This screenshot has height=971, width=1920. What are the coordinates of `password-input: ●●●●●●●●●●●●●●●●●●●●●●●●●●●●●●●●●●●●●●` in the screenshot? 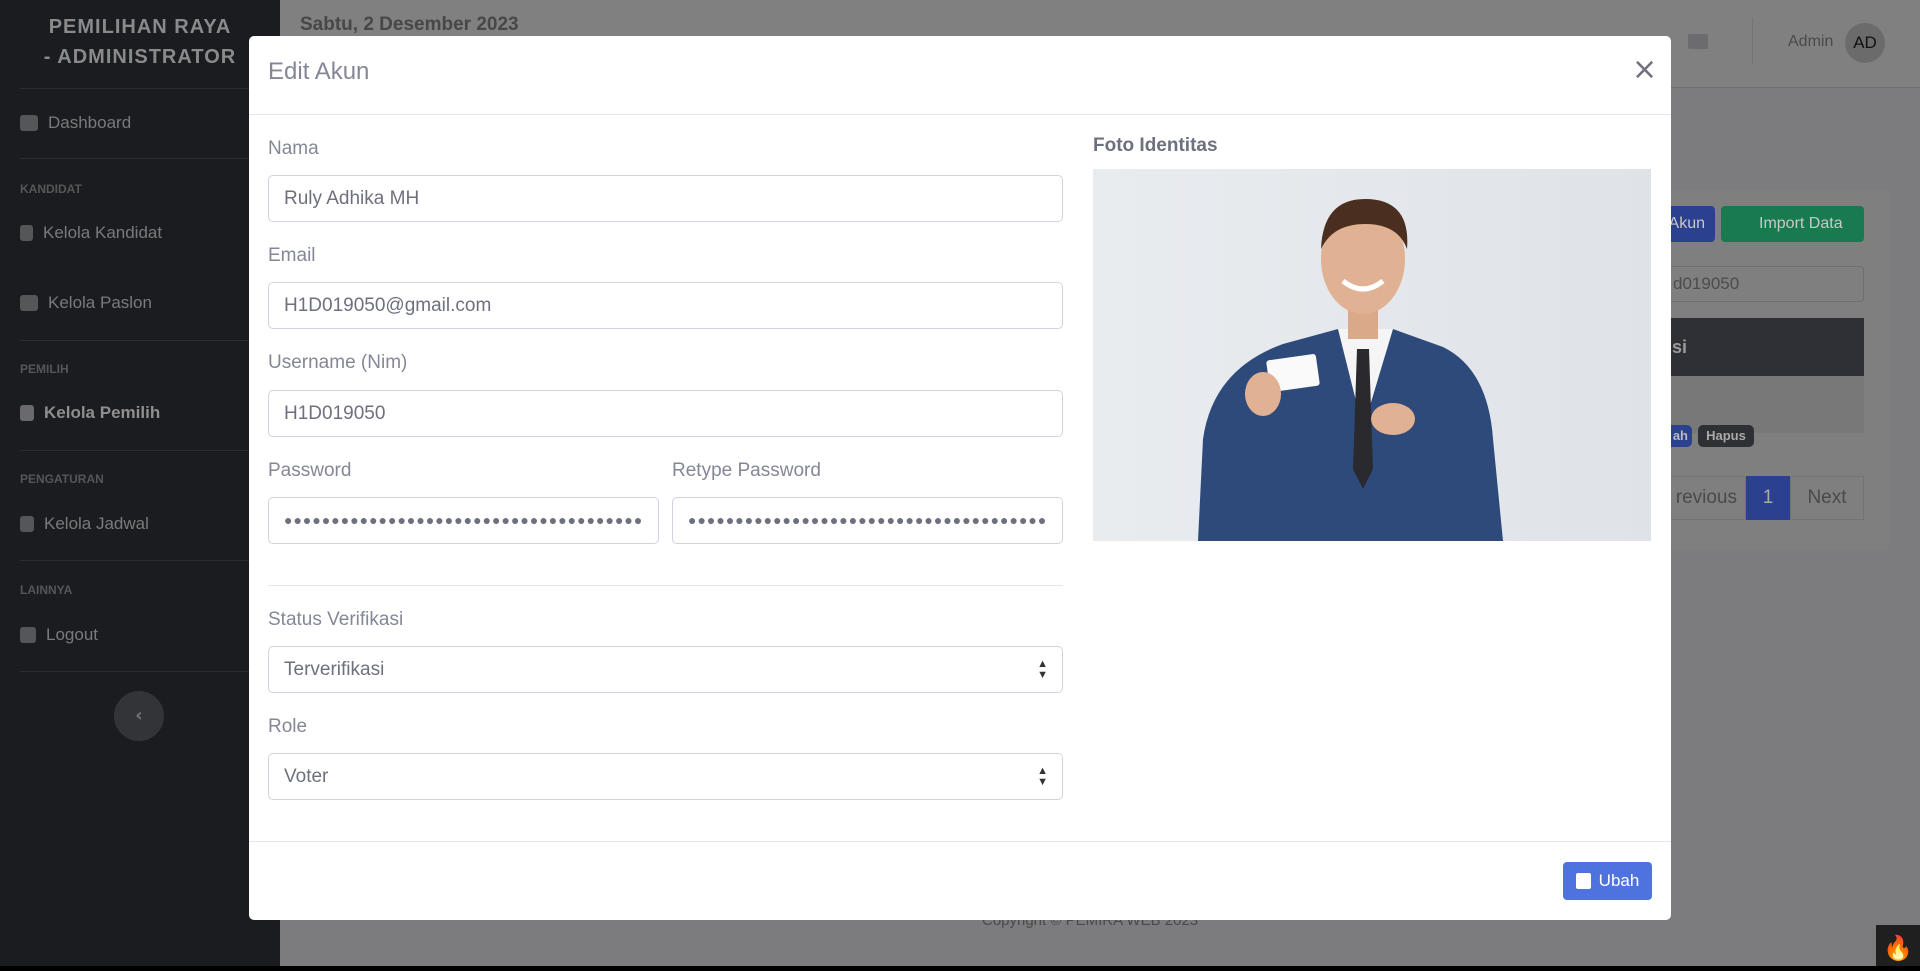 It's located at (463, 520).